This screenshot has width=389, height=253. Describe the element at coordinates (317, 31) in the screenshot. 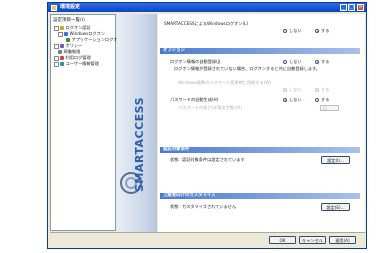

I see `windows-logon-yes-radio` at that location.